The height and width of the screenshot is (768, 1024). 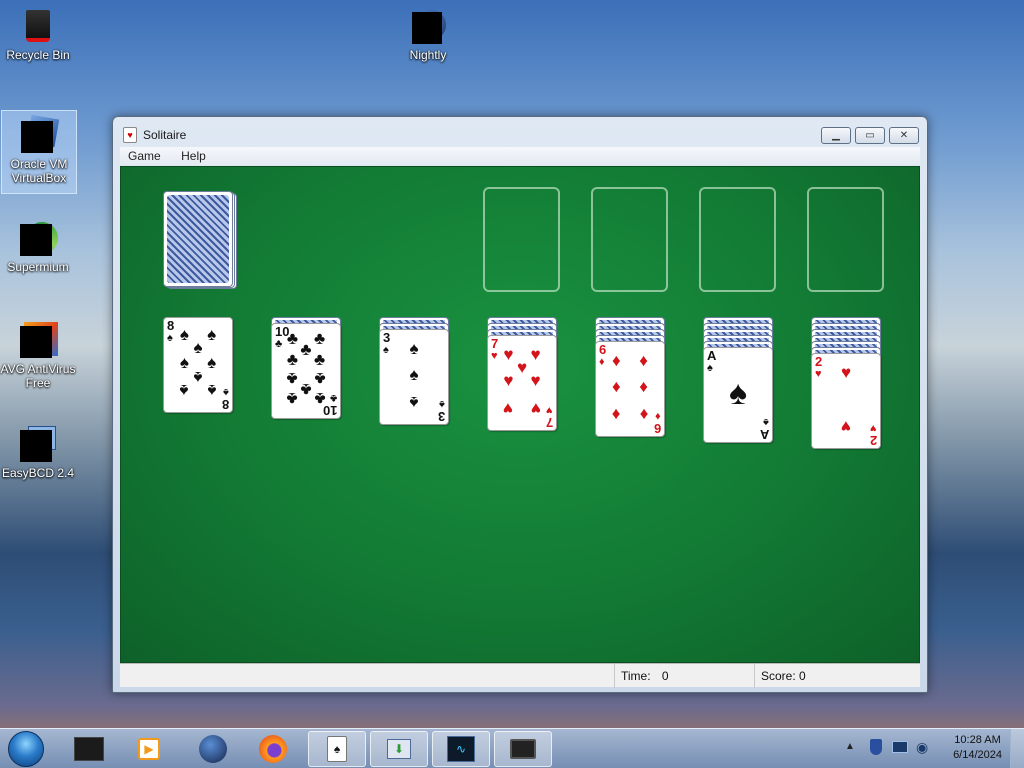 What do you see at coordinates (922, 747) in the screenshot?
I see `volume-icon: ◉` at bounding box center [922, 747].